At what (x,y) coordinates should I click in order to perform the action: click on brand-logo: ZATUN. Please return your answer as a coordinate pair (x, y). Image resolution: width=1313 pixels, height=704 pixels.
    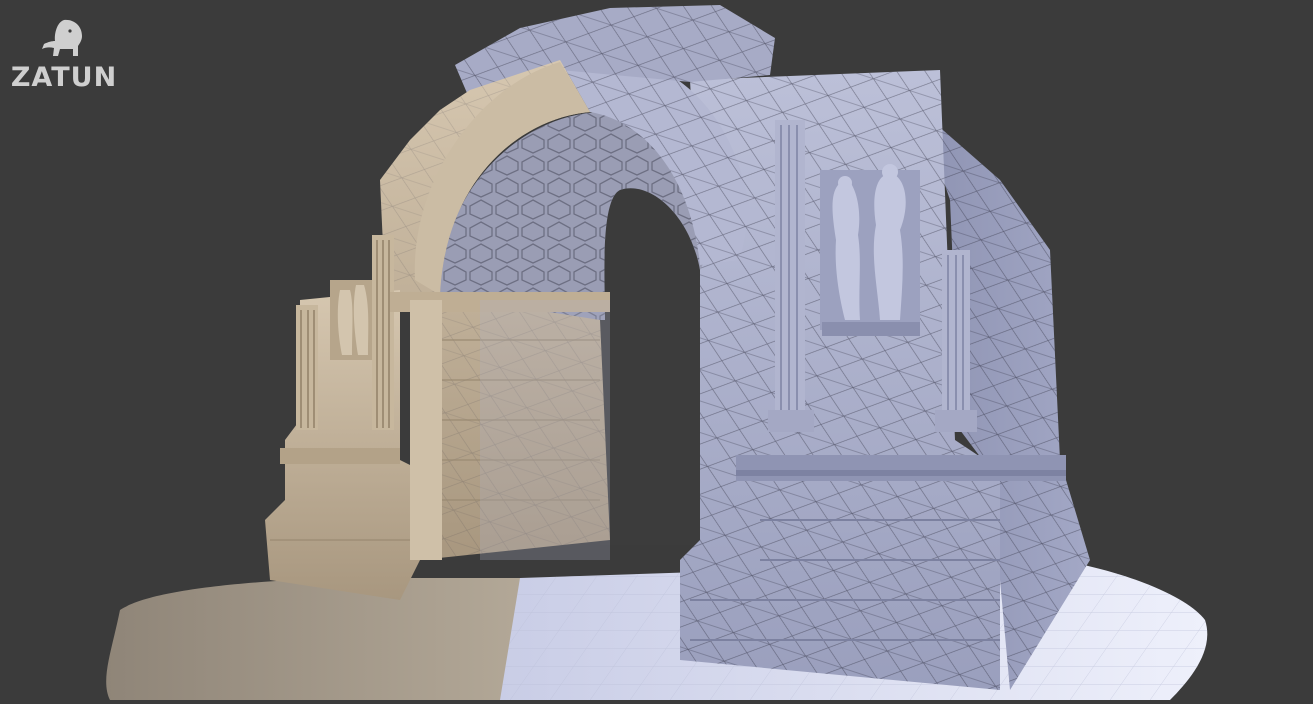
    Looking at the image, I should click on (64, 56).